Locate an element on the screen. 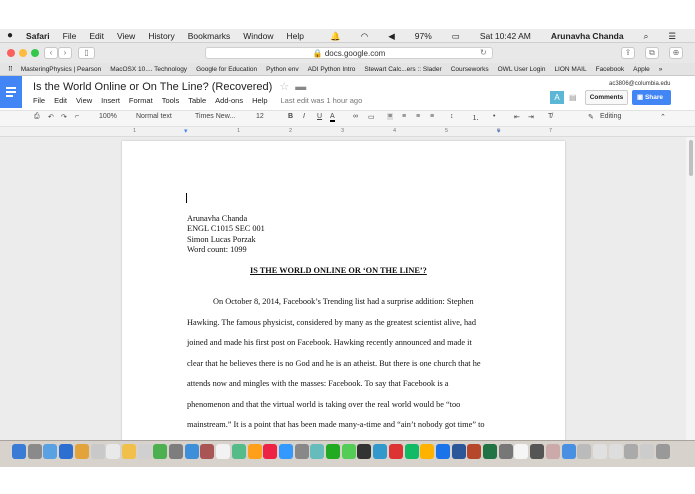  link-icon: ∞ is located at coordinates (355, 116).